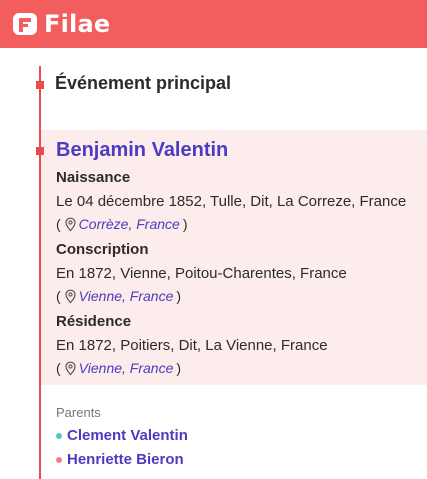 The height and width of the screenshot is (479, 427). I want to click on parents-label: Parents, so click(78, 412).